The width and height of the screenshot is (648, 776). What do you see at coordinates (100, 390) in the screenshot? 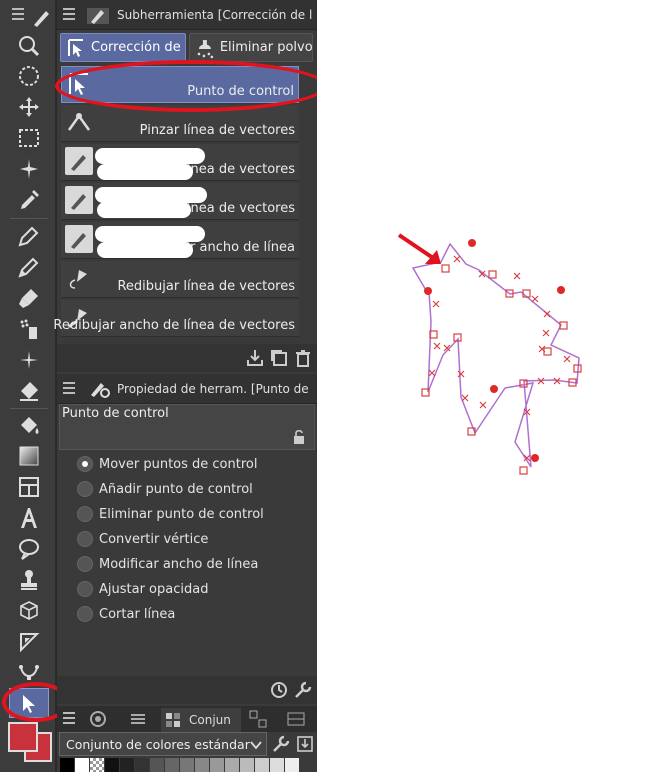
I see `tool-property-icon` at bounding box center [100, 390].